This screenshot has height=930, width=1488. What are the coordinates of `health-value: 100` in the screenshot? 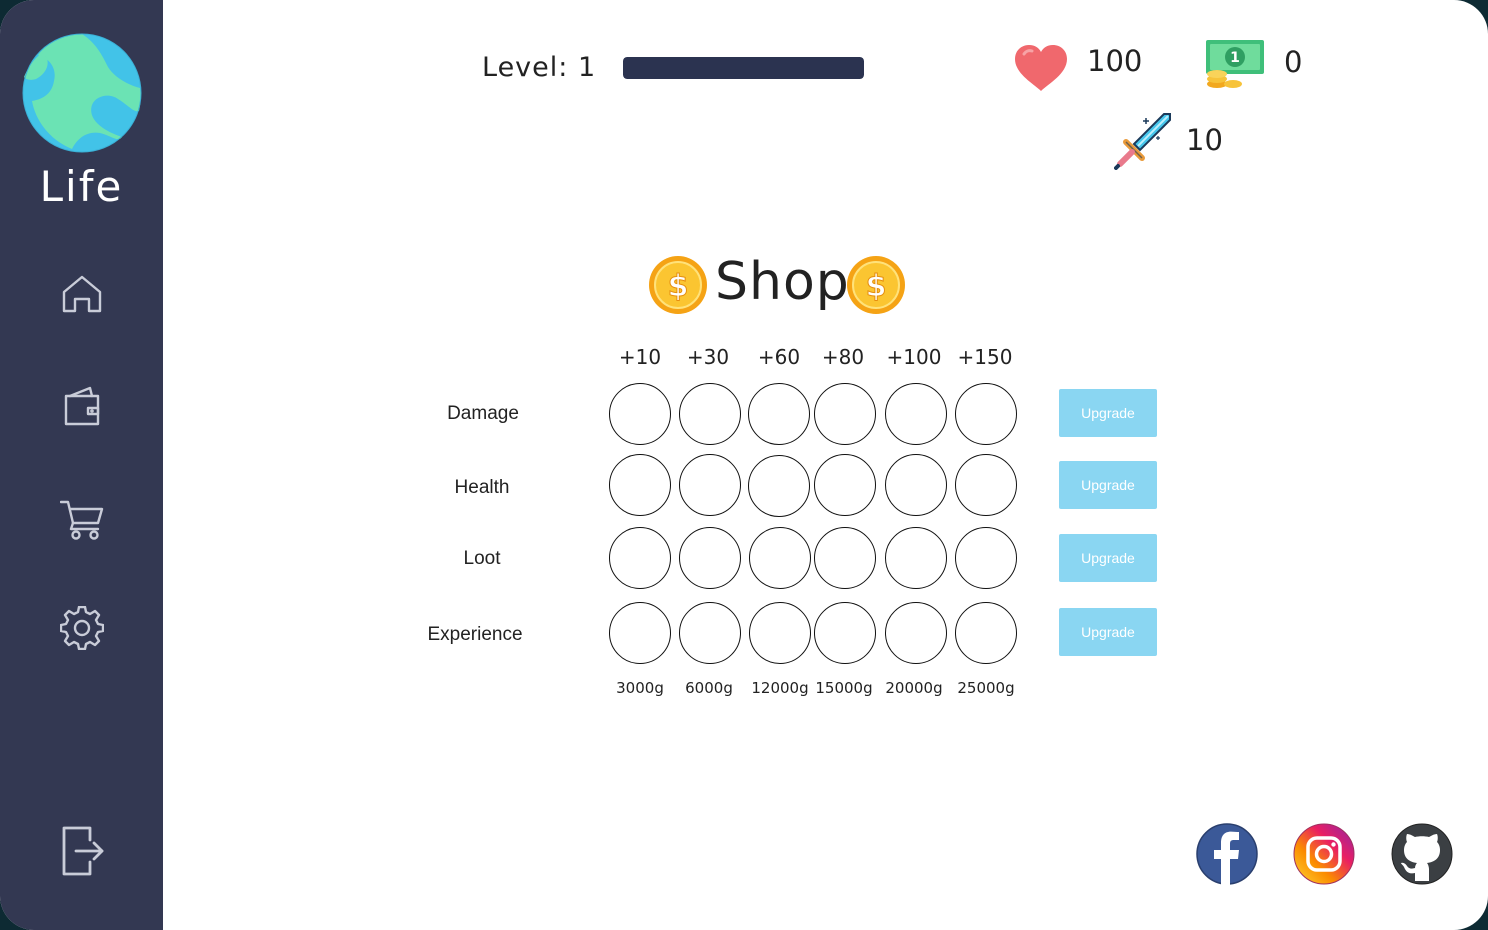 It's located at (1115, 61).